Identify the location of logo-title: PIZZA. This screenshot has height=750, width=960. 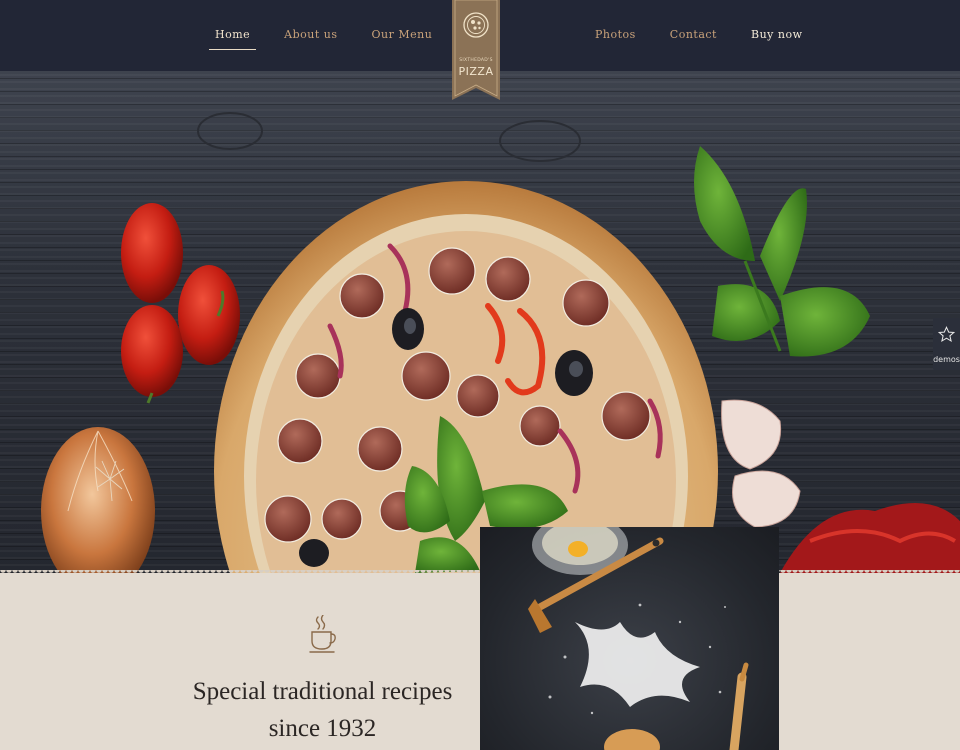
(476, 71).